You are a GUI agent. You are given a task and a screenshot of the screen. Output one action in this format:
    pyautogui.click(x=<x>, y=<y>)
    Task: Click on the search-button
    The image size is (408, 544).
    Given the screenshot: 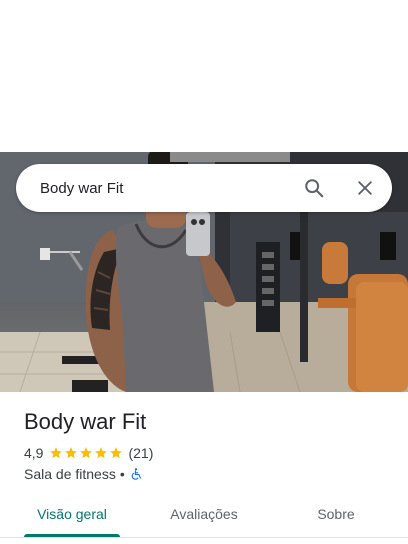 What is the action you would take?
    pyautogui.click(x=314, y=188)
    